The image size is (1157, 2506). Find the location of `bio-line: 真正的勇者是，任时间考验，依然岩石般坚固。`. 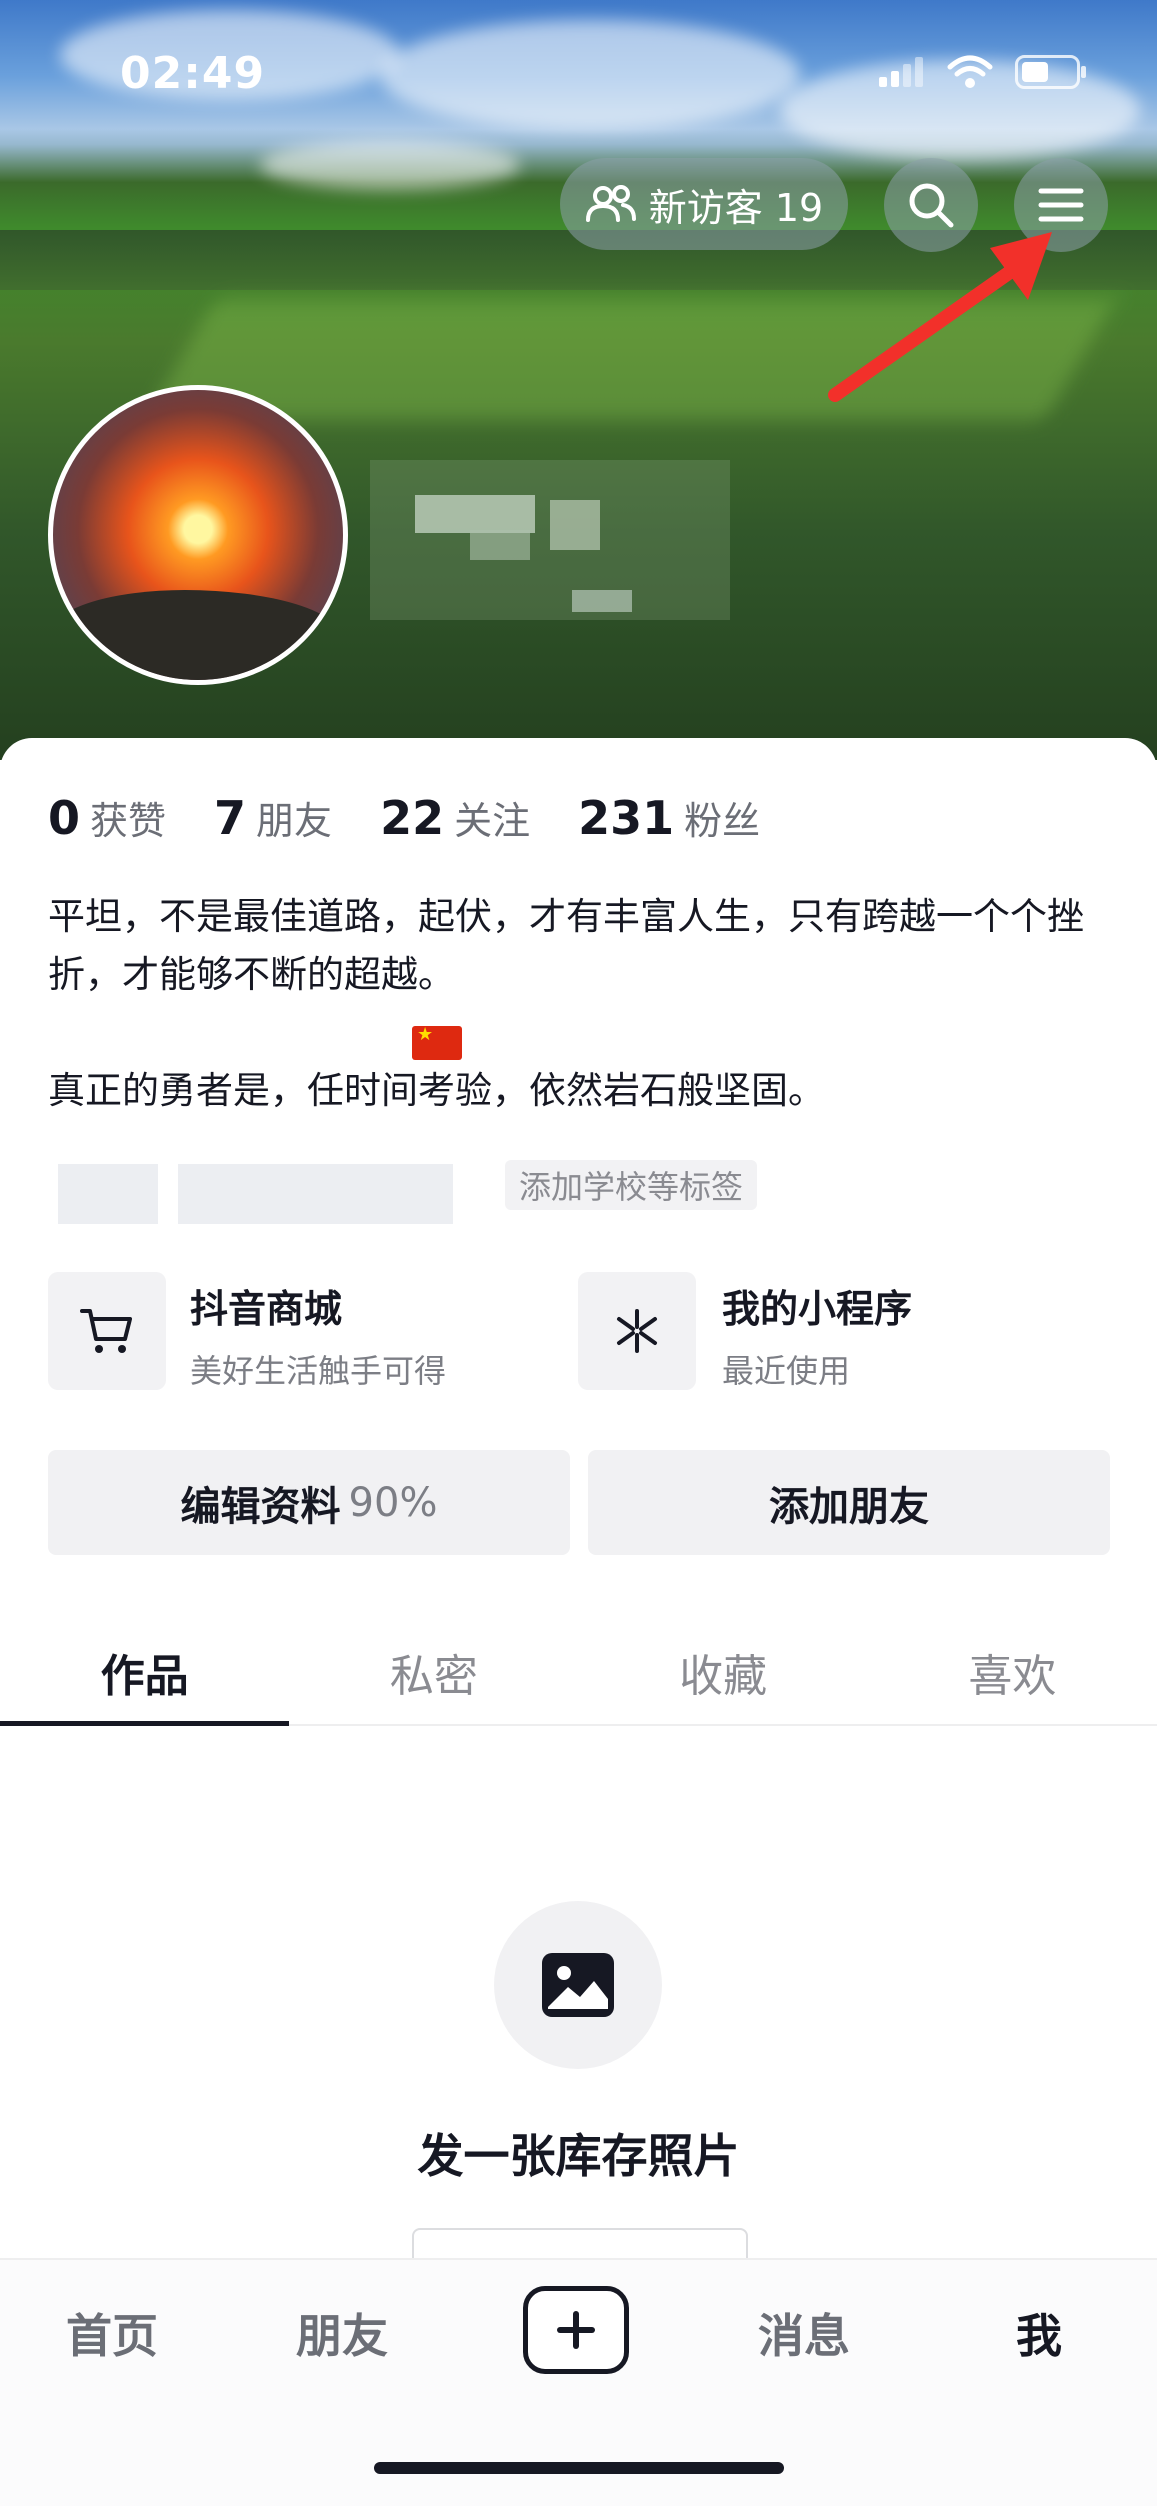

bio-line: 真正的勇者是，任时间考验，依然岩石般坚固。 is located at coordinates (436, 1090).